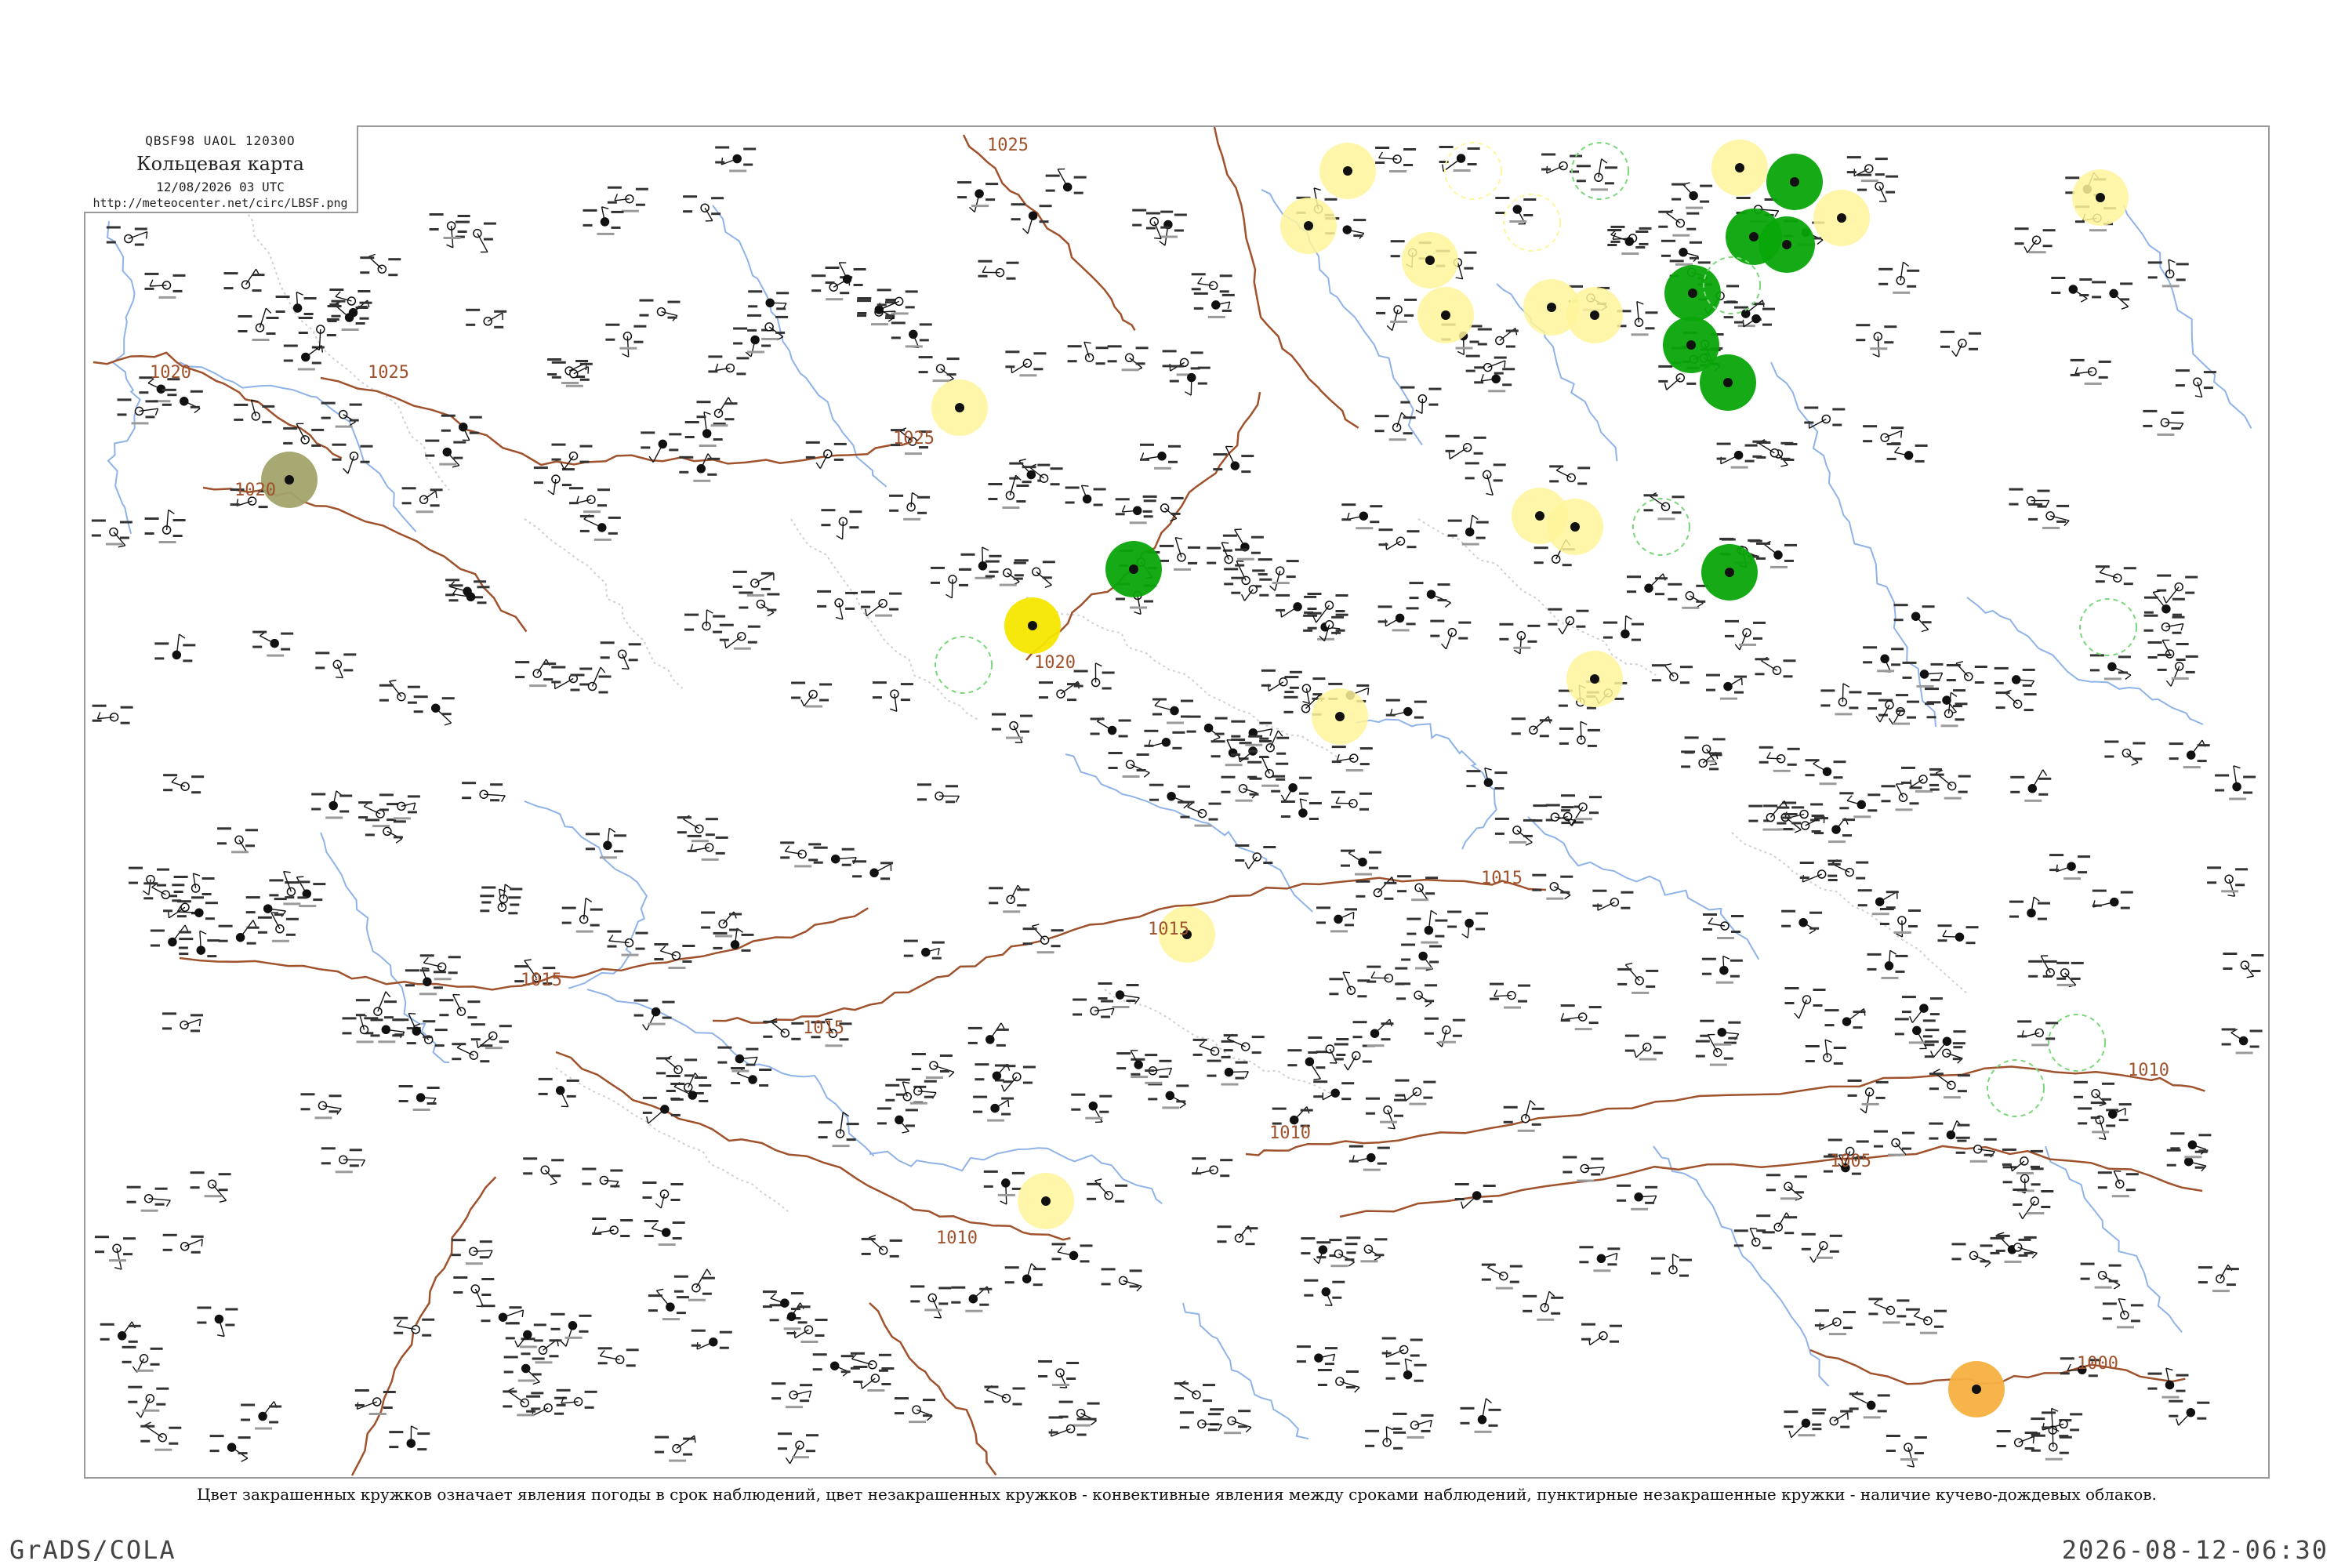 The height and width of the screenshot is (1568, 2352). What do you see at coordinates (541, 980) in the screenshot?
I see `isobar-label: 1015` at bounding box center [541, 980].